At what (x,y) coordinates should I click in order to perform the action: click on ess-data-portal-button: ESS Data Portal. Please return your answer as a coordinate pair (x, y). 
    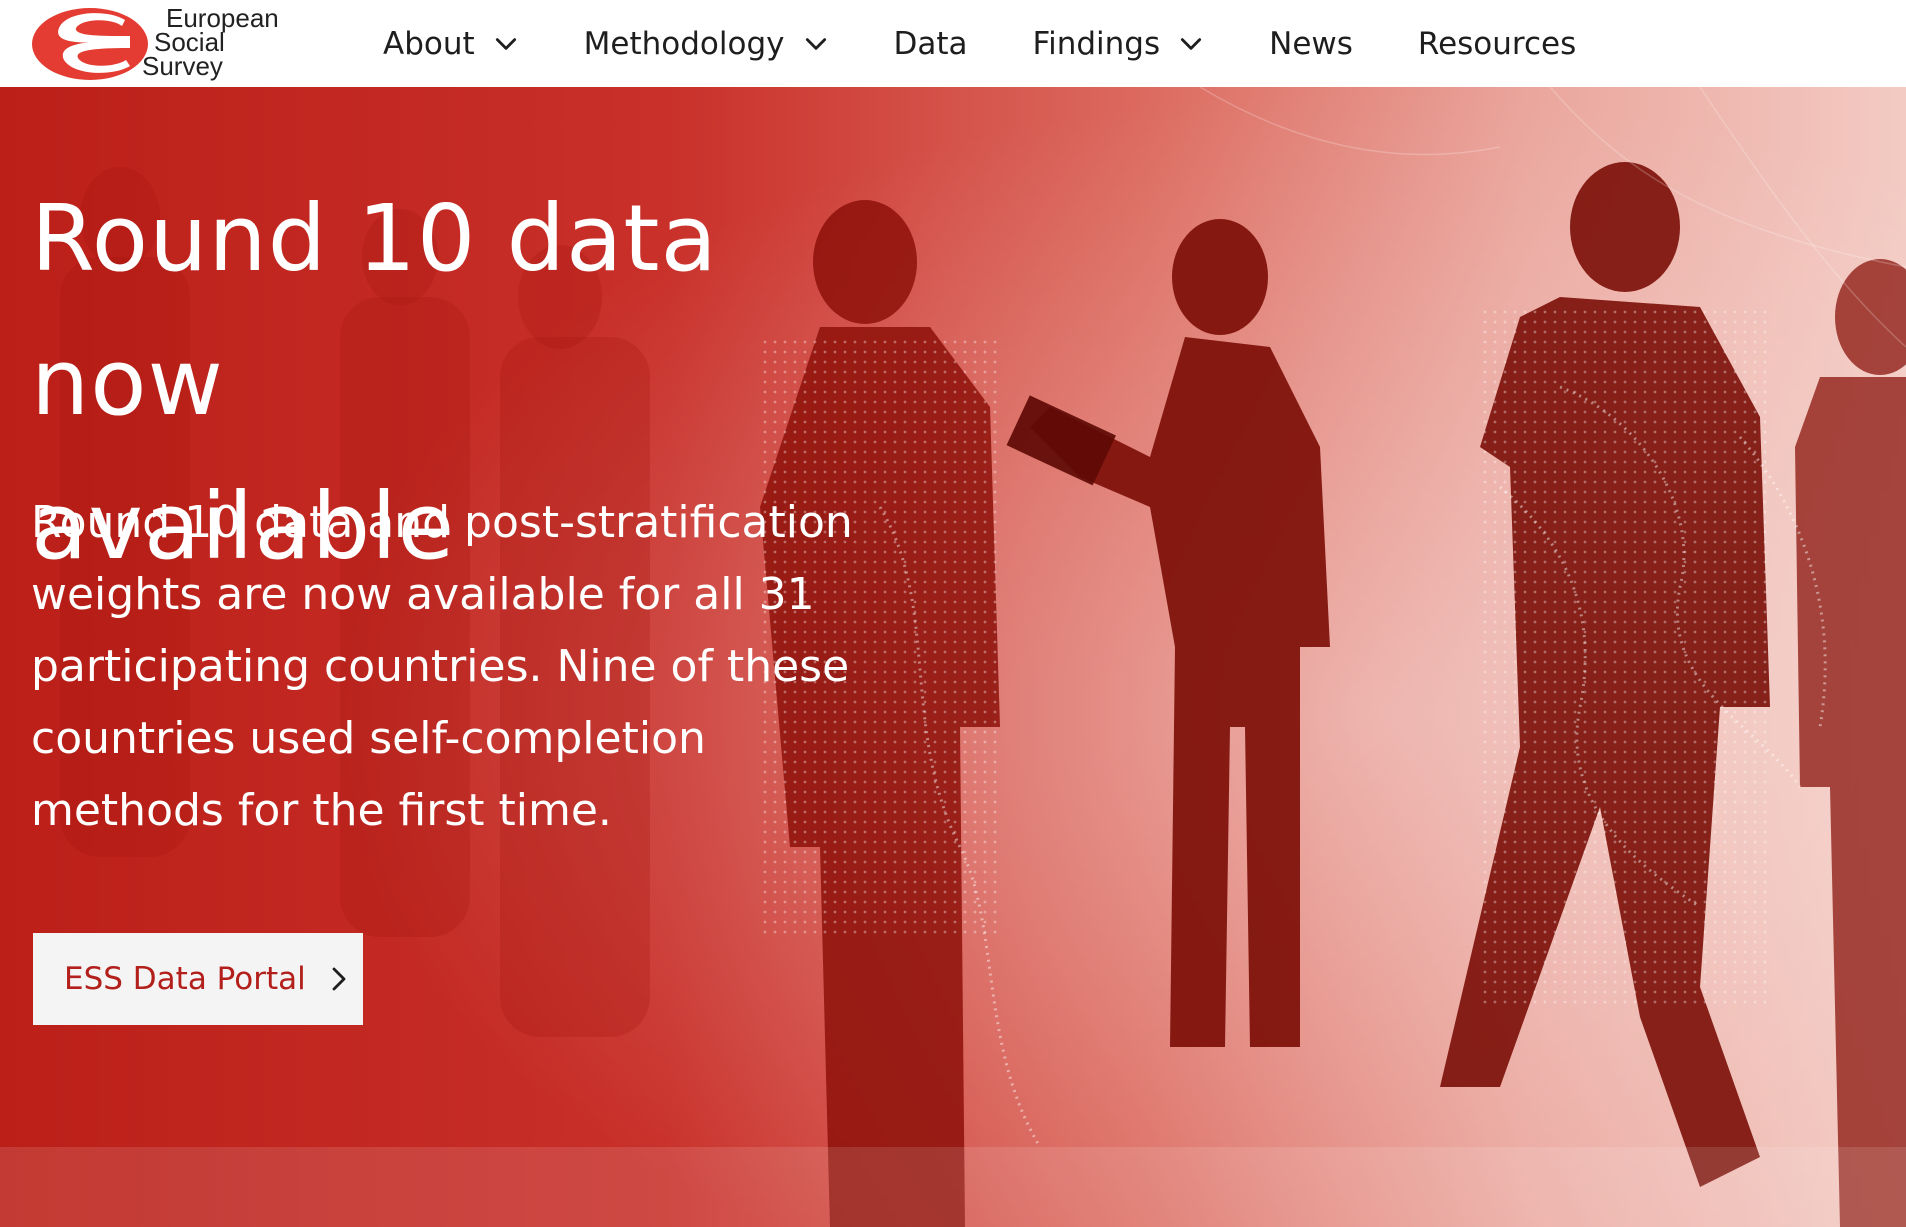
    Looking at the image, I should click on (198, 979).